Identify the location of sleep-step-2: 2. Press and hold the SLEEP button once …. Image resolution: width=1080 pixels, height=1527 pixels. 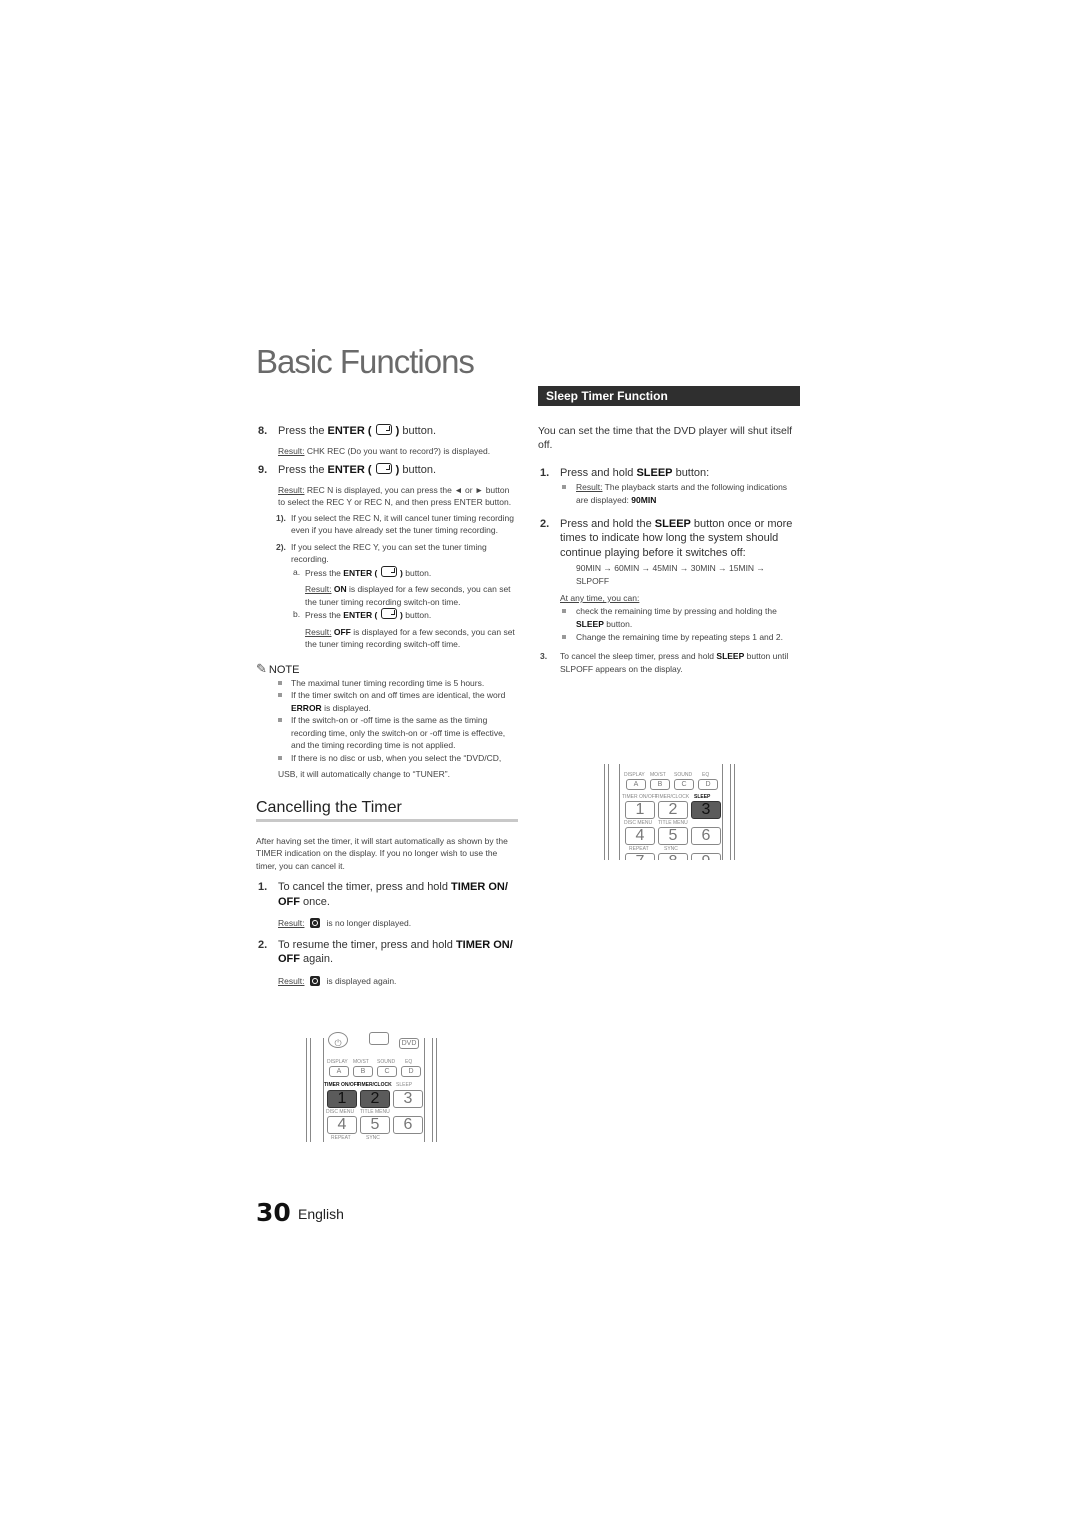
(669, 539).